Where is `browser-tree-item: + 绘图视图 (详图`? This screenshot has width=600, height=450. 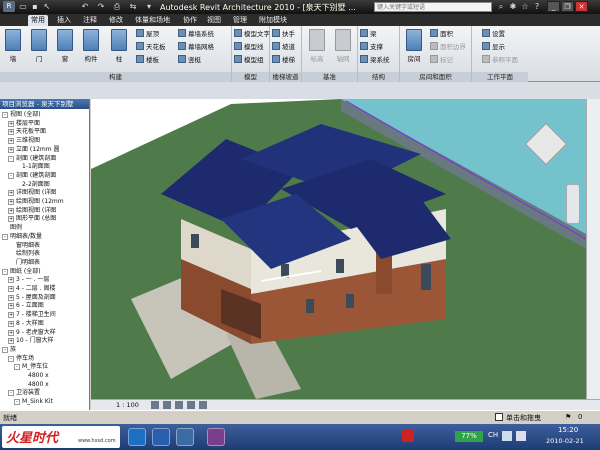 browser-tree-item: + 绘图视图 (详图 is located at coordinates (32, 210).